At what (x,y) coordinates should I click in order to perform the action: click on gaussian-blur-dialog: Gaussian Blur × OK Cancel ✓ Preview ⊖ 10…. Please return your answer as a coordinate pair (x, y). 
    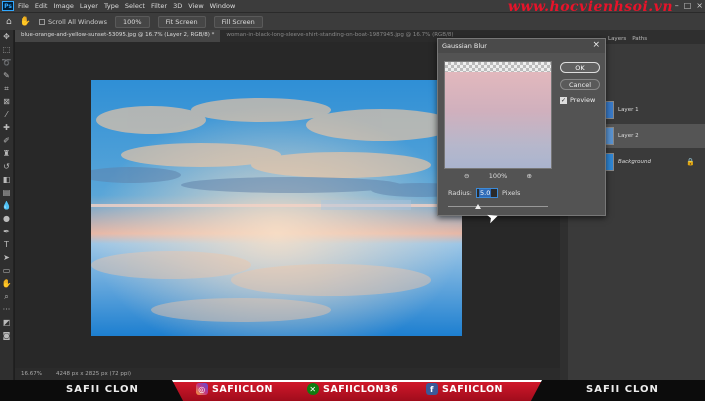
    Looking at the image, I should click on (521, 127).